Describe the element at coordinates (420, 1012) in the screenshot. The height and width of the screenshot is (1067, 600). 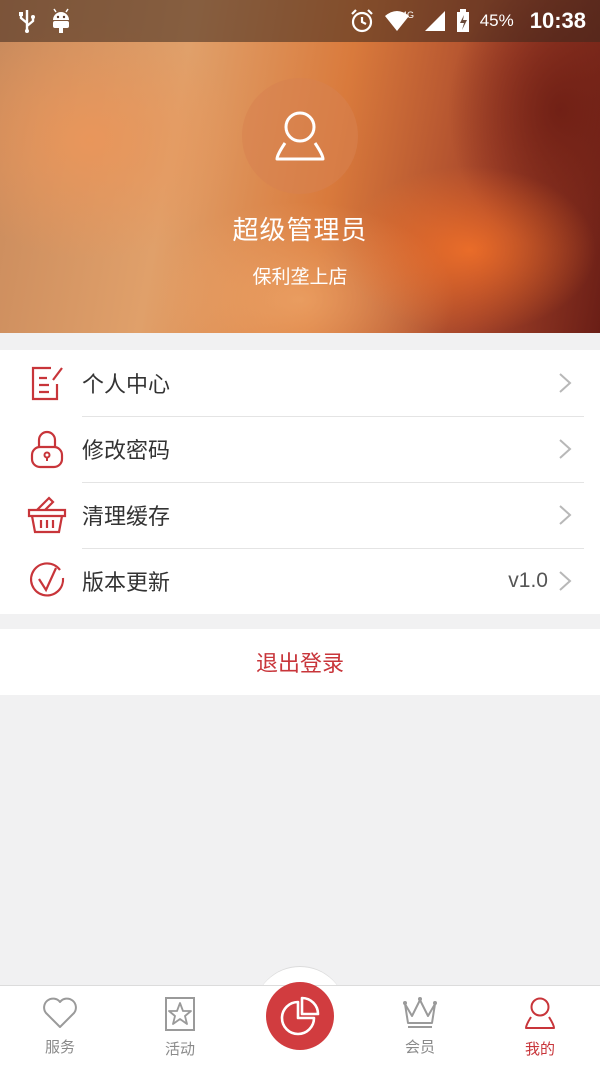
I see `crown-icon` at that location.